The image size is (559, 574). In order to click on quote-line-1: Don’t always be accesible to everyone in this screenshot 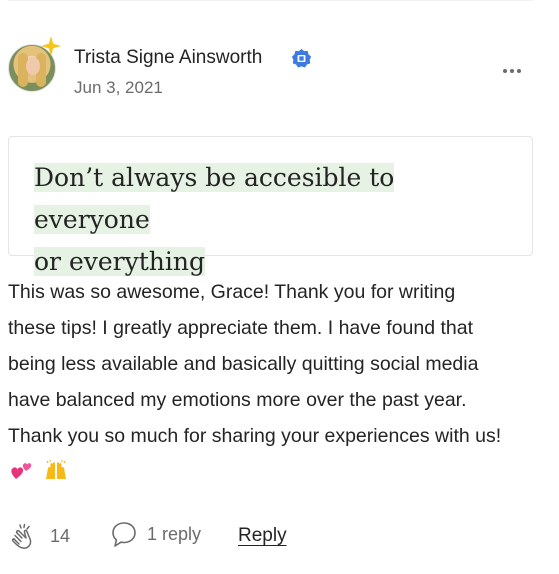, I will do `click(214, 198)`.